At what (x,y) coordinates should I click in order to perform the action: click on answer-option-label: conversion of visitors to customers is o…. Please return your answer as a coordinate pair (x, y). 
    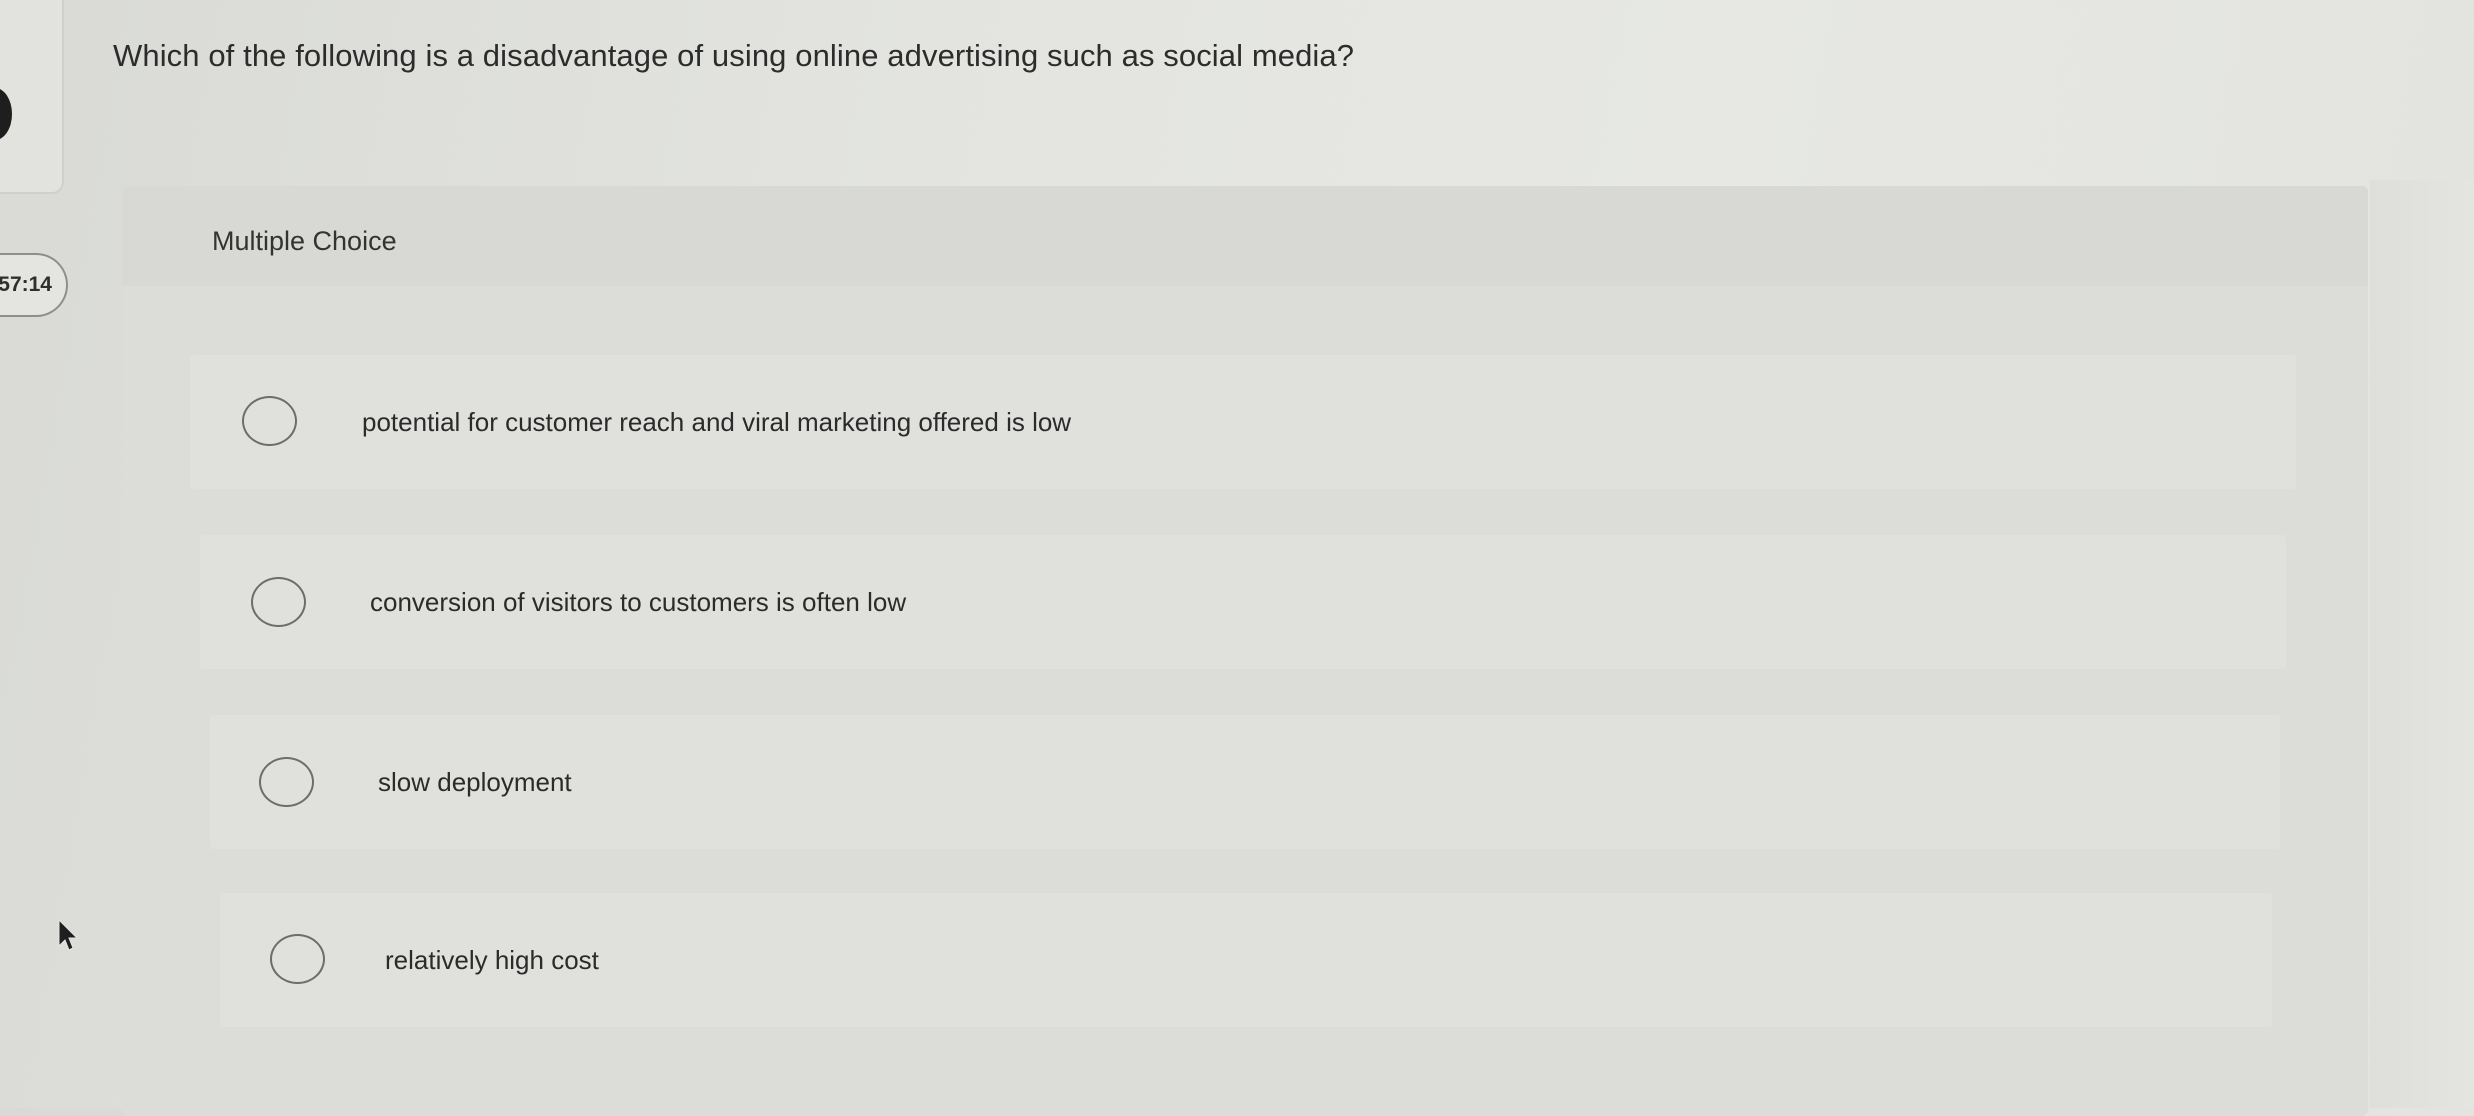
    Looking at the image, I should click on (638, 602).